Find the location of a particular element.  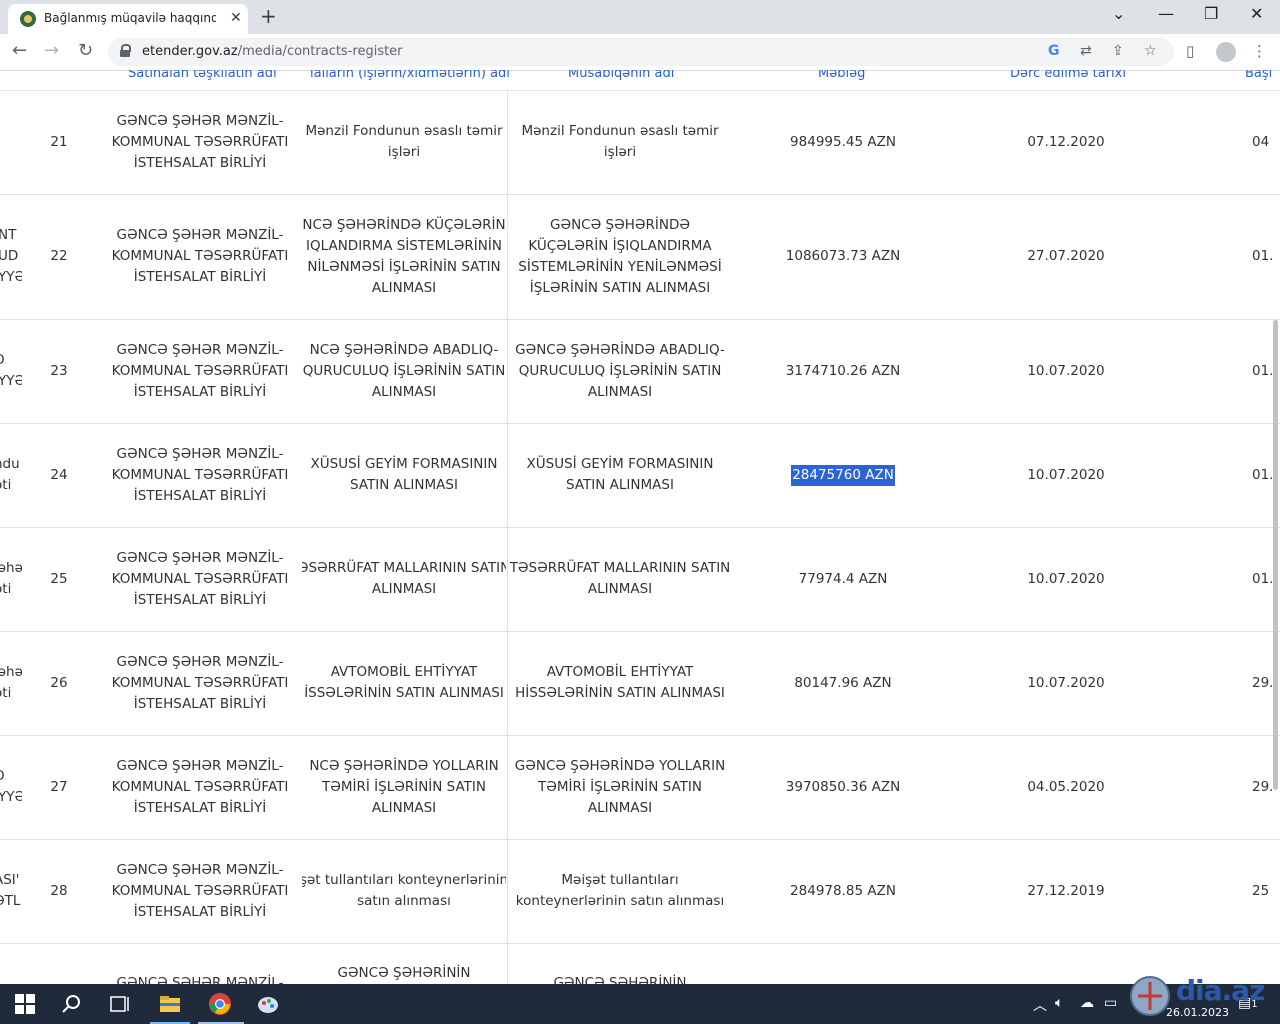

subject-cell: Mənzil Fondunun əsaslı təmir işləri is located at coordinates (404, 142).